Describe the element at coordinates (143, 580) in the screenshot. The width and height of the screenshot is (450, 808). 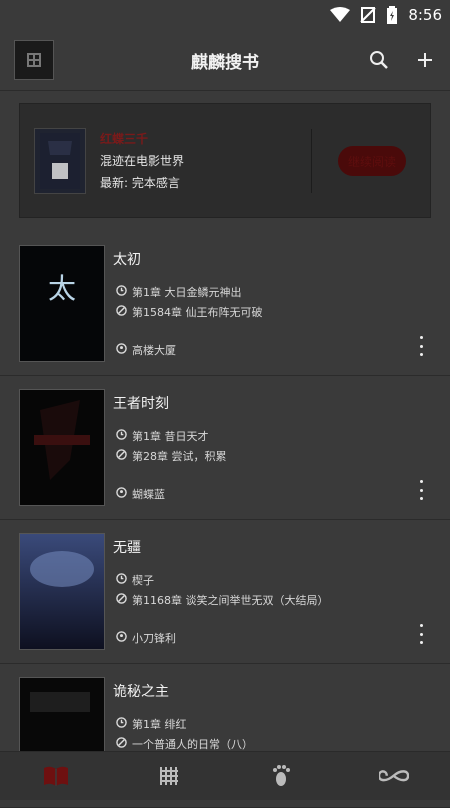
I see `book-first-chapter: 楔子` at that location.